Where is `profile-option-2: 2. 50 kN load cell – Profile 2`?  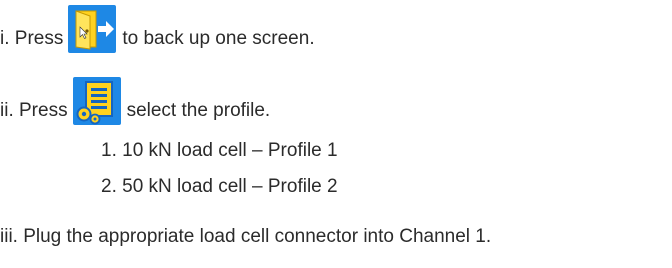 profile-option-2: 2. 50 kN load cell – Profile 2 is located at coordinates (219, 187).